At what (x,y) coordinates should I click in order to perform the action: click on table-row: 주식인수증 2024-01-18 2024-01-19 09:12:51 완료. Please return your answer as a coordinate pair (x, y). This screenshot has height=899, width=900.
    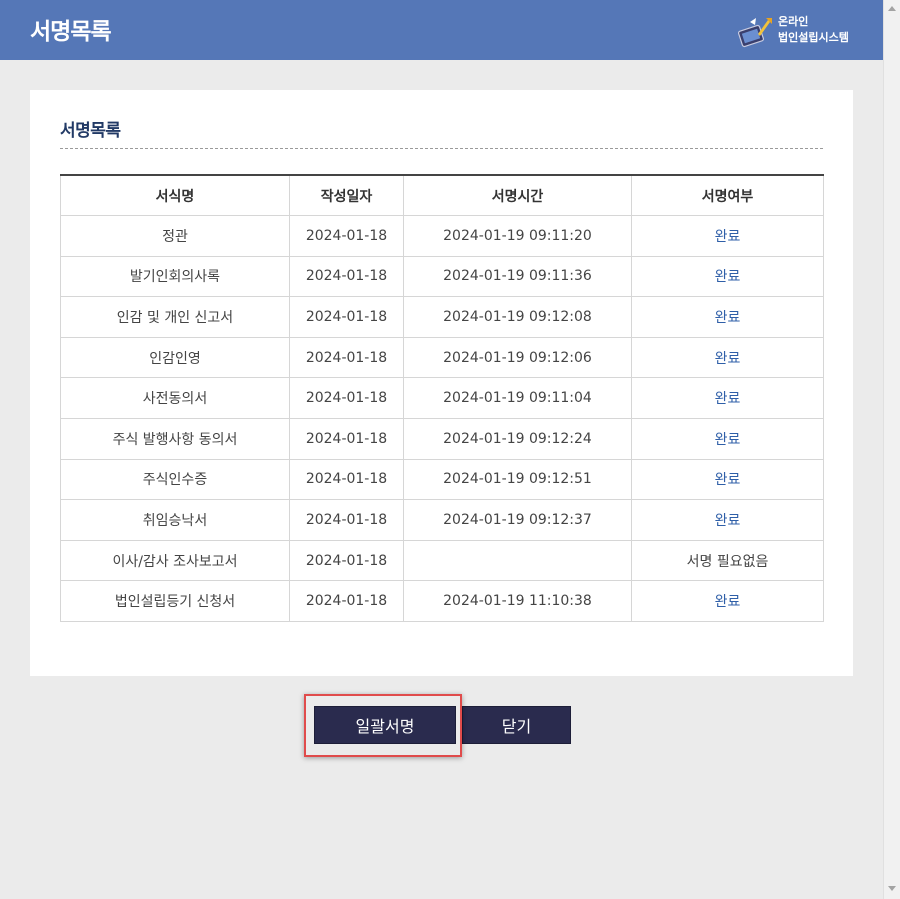
    Looking at the image, I should click on (442, 479).